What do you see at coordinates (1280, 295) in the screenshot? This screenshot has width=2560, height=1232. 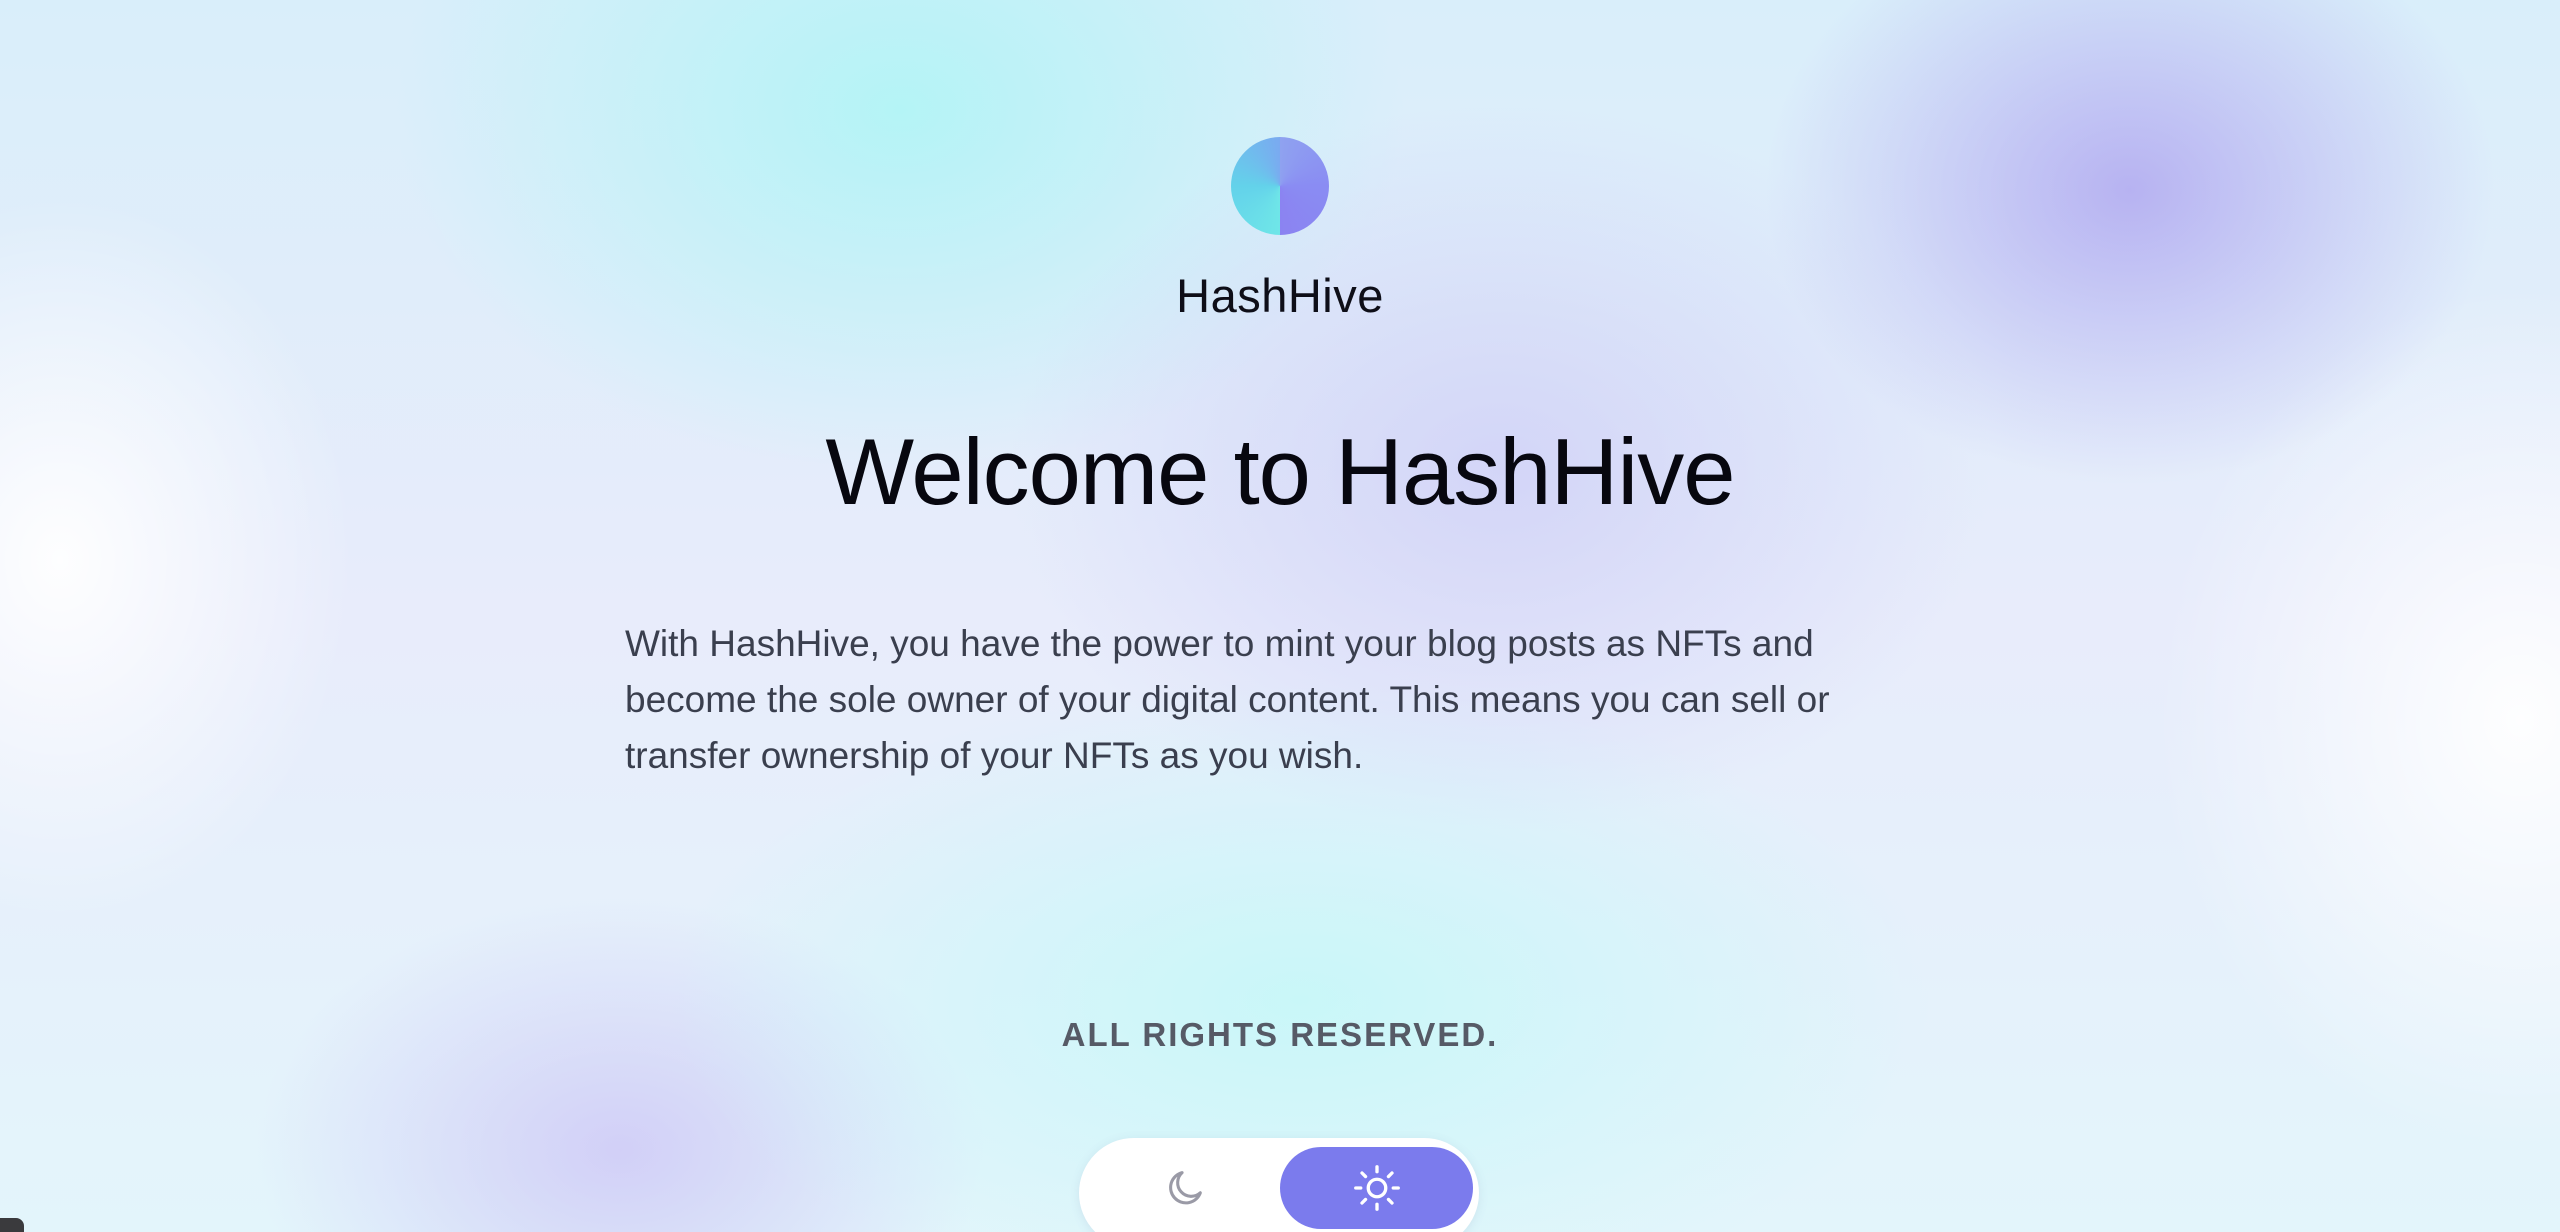 I see `brand-name: HashHive` at bounding box center [1280, 295].